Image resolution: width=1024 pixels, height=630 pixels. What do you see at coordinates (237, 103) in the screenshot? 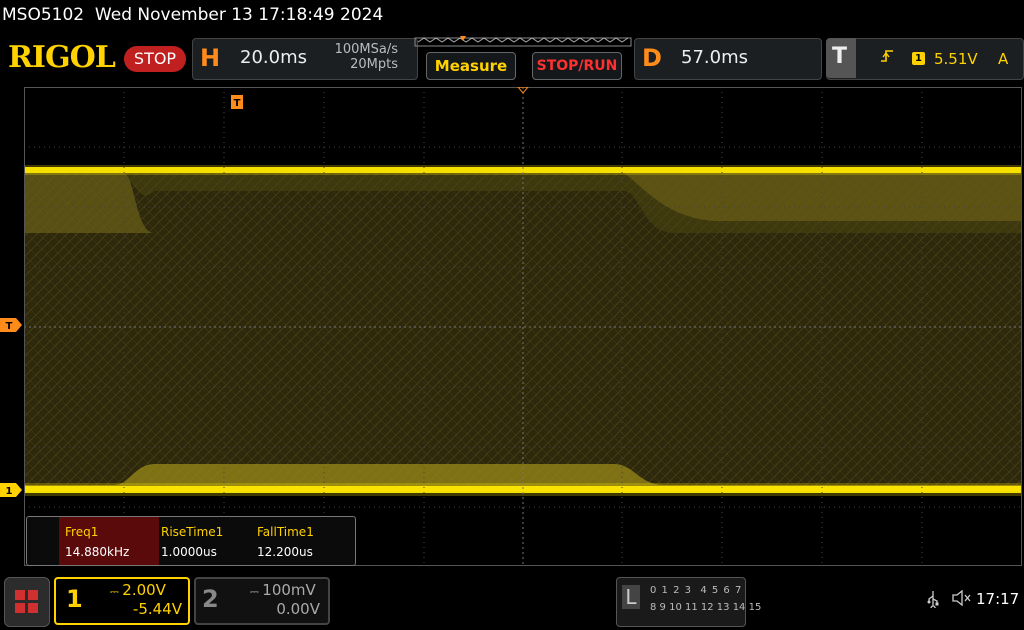
I see `trigger-time-marker-label: T` at bounding box center [237, 103].